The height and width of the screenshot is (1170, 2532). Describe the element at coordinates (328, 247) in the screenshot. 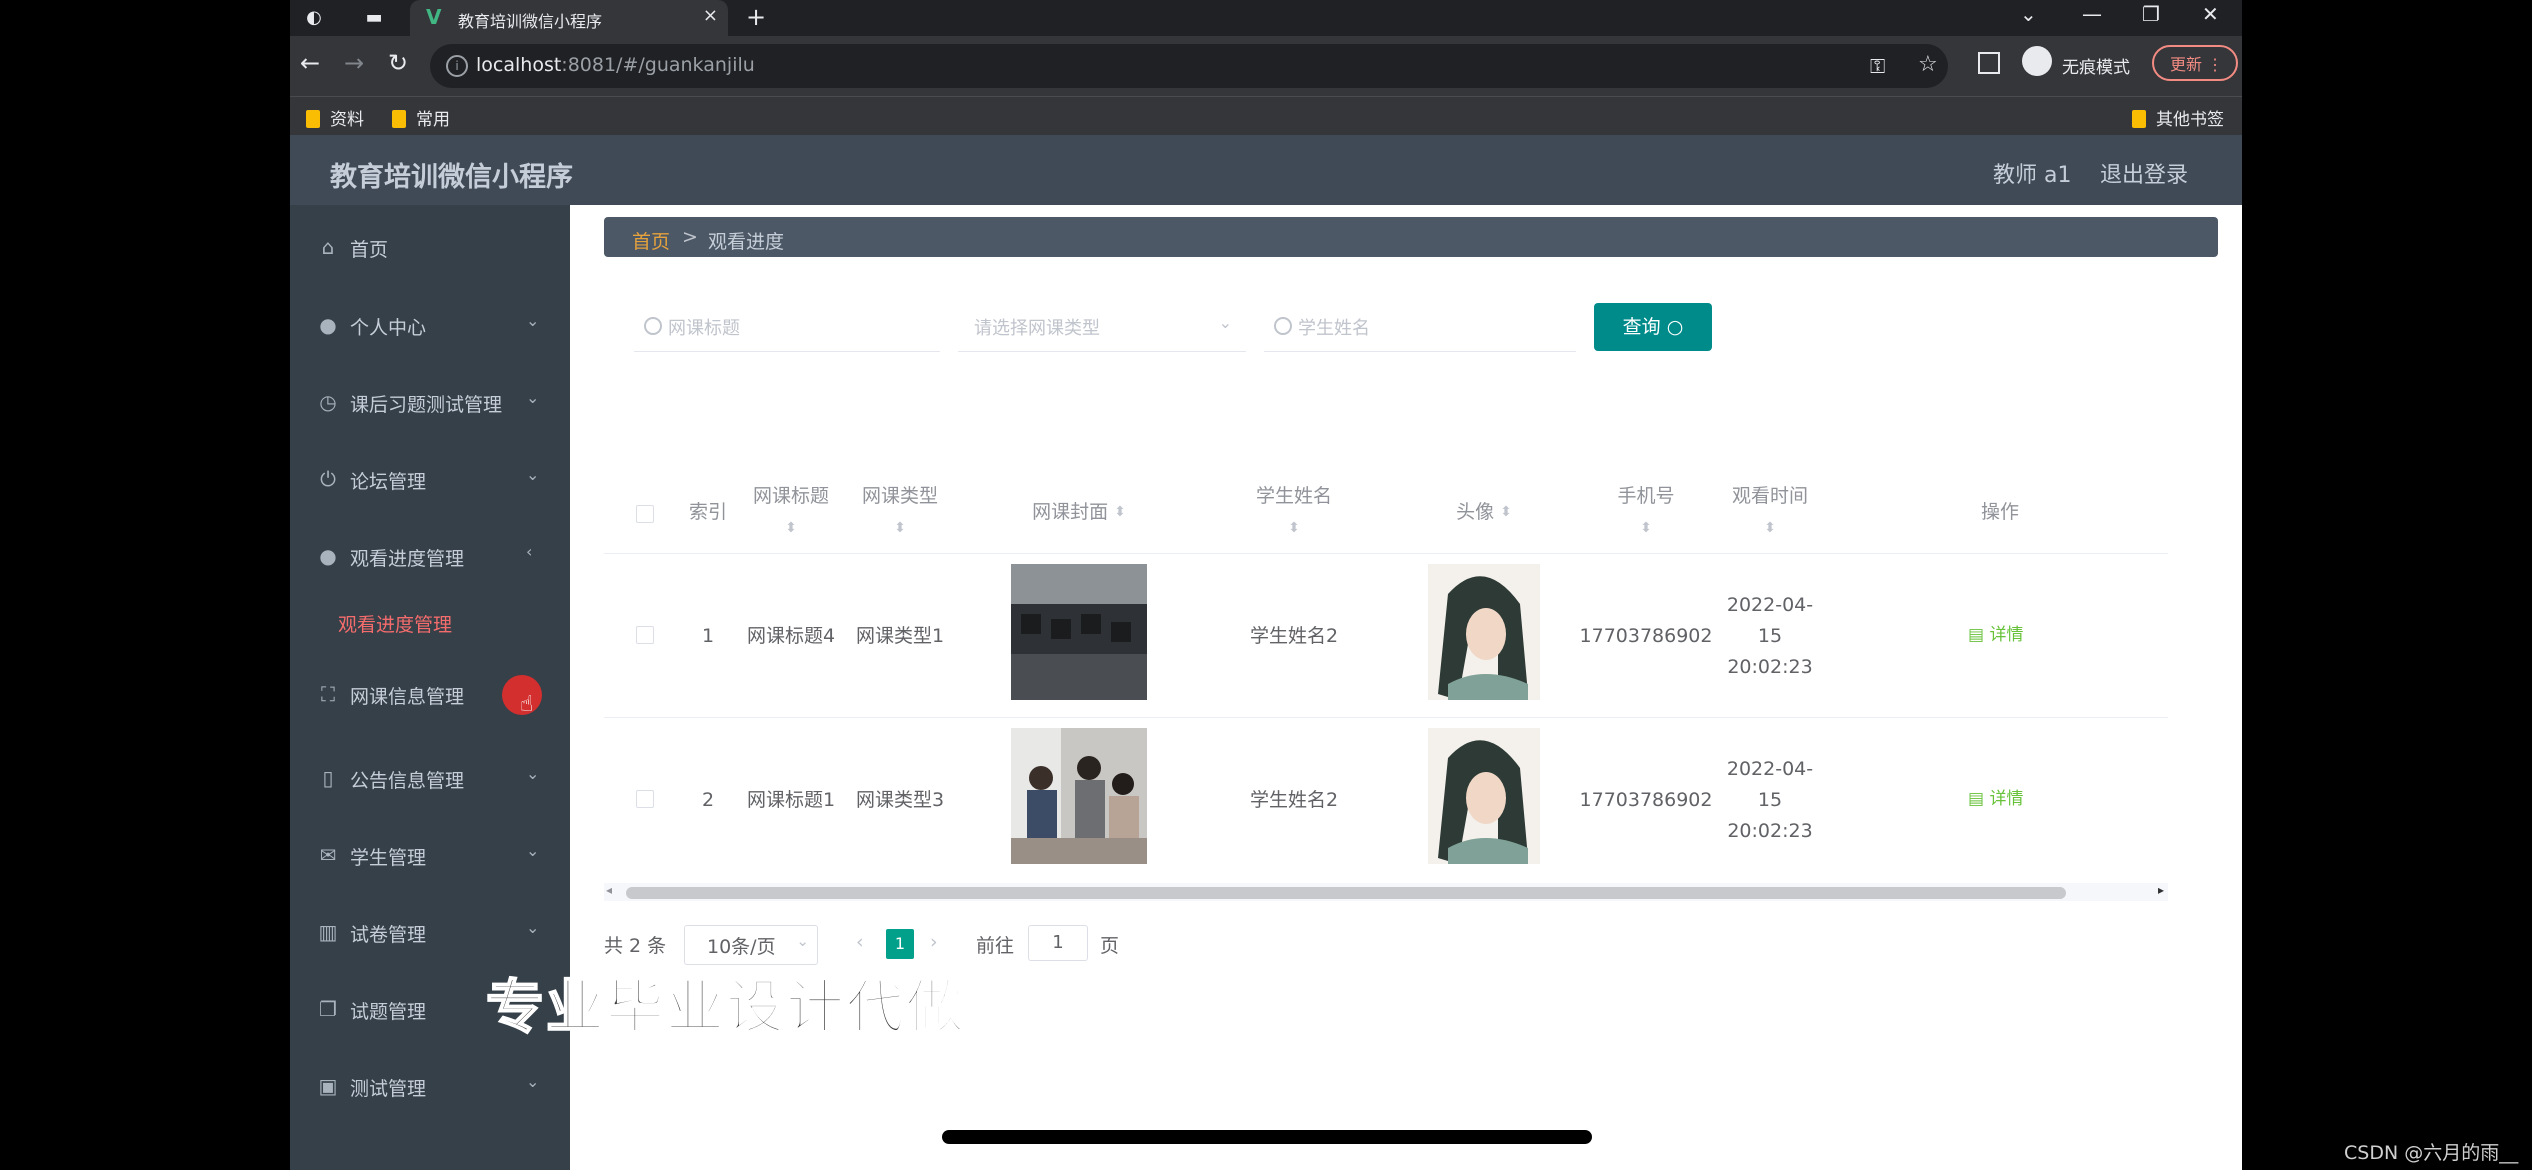

I see `home-icon: ⌂` at that location.